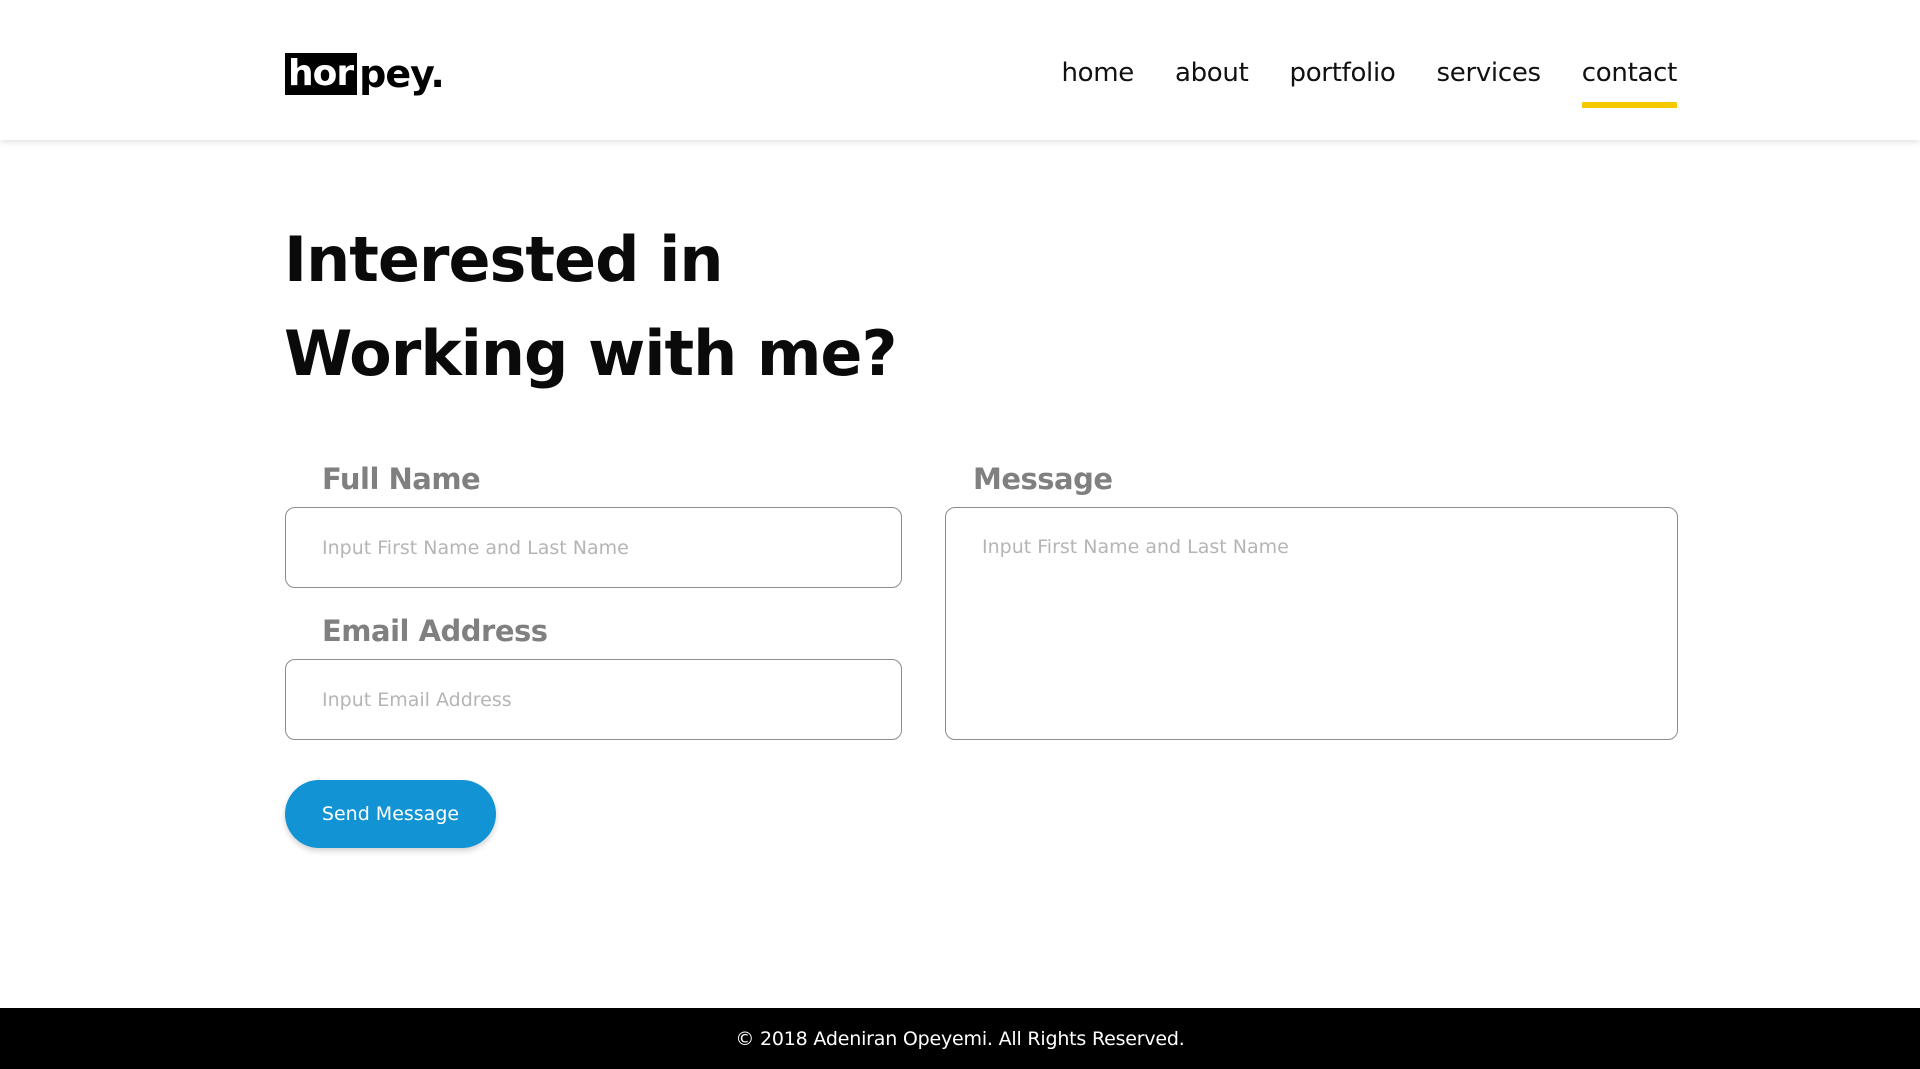 Image resolution: width=1920 pixels, height=1069 pixels. What do you see at coordinates (1343, 73) in the screenshot?
I see `nav-item-portfolio: portfolio` at bounding box center [1343, 73].